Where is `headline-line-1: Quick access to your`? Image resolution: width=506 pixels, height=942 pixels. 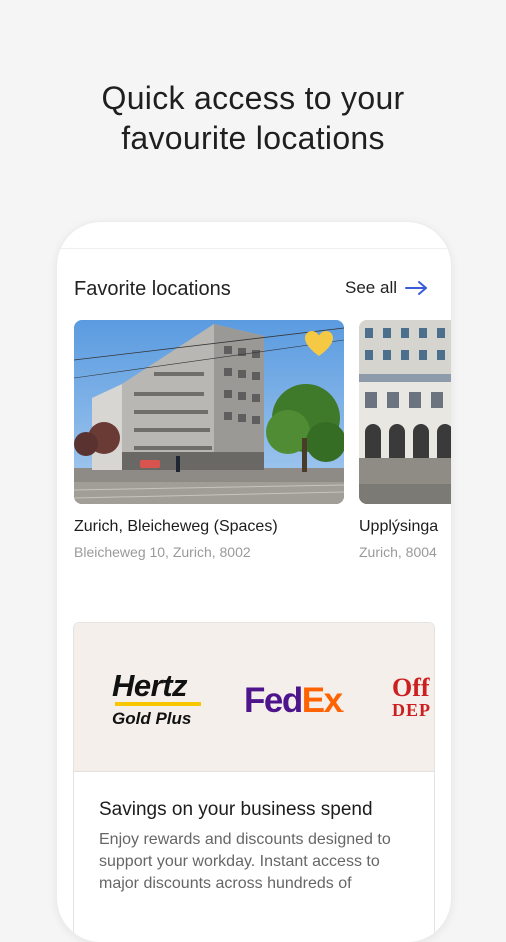
headline-line-1: Quick access to your is located at coordinates (253, 98).